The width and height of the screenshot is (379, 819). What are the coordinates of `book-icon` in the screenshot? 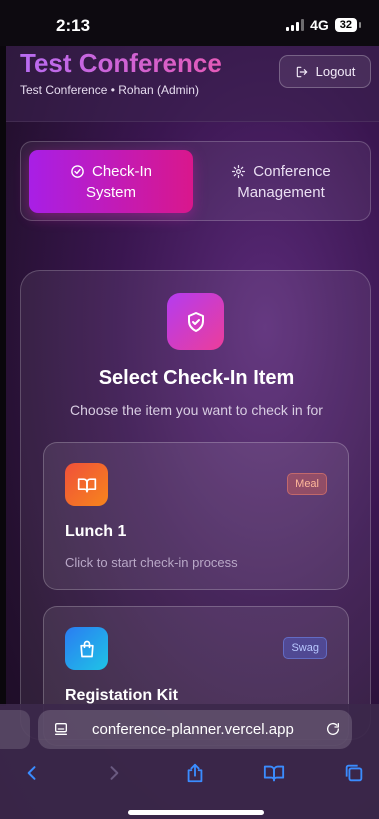 It's located at (86, 484).